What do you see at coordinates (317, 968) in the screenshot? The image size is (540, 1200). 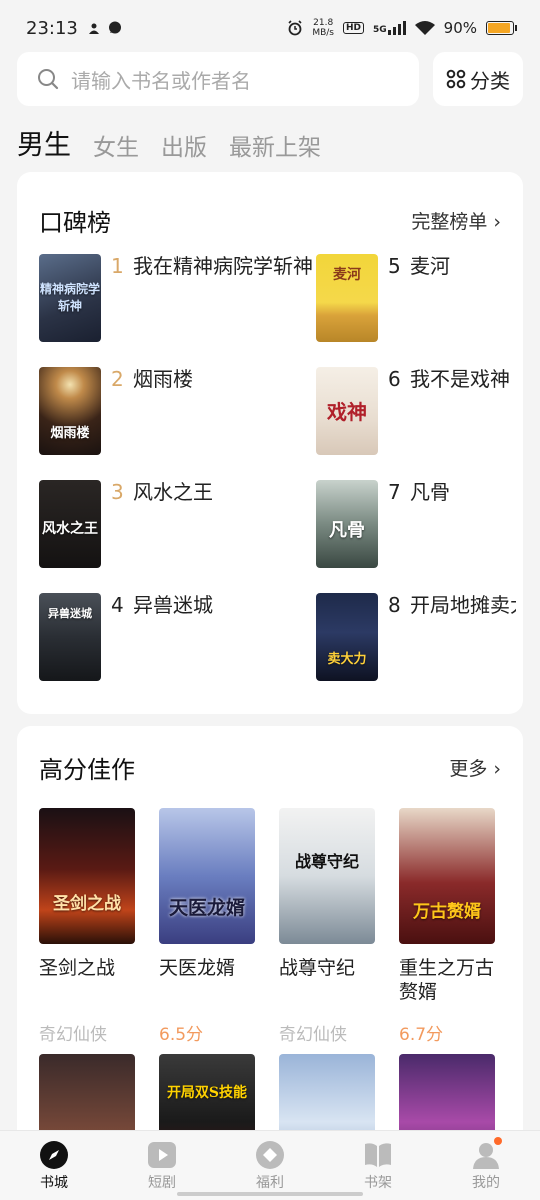 I see `book-title: 战尊守纪` at bounding box center [317, 968].